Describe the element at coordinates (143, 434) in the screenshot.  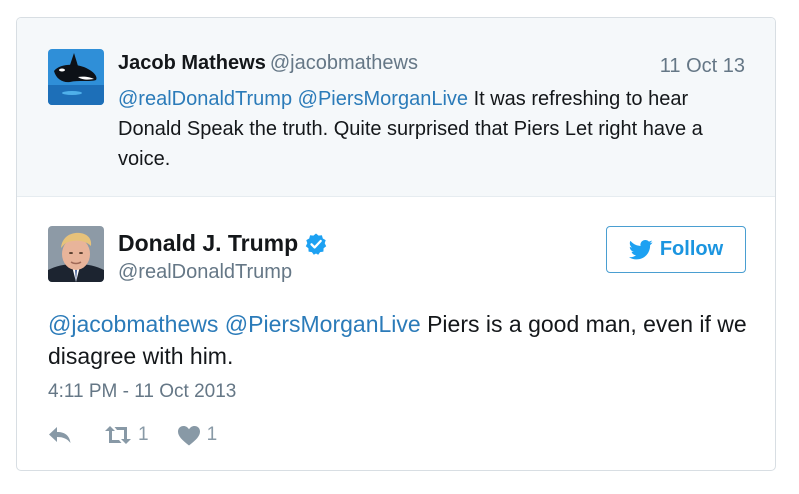
I see `retweet-count: 1` at that location.